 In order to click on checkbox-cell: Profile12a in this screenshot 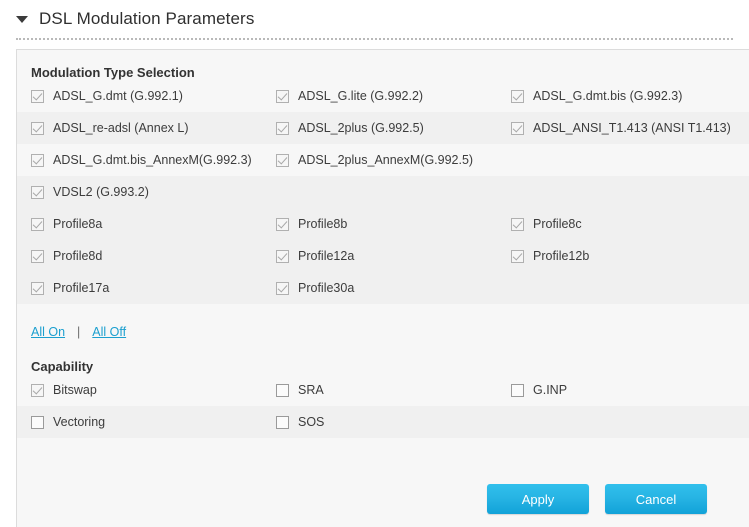, I will do `click(393, 256)`.